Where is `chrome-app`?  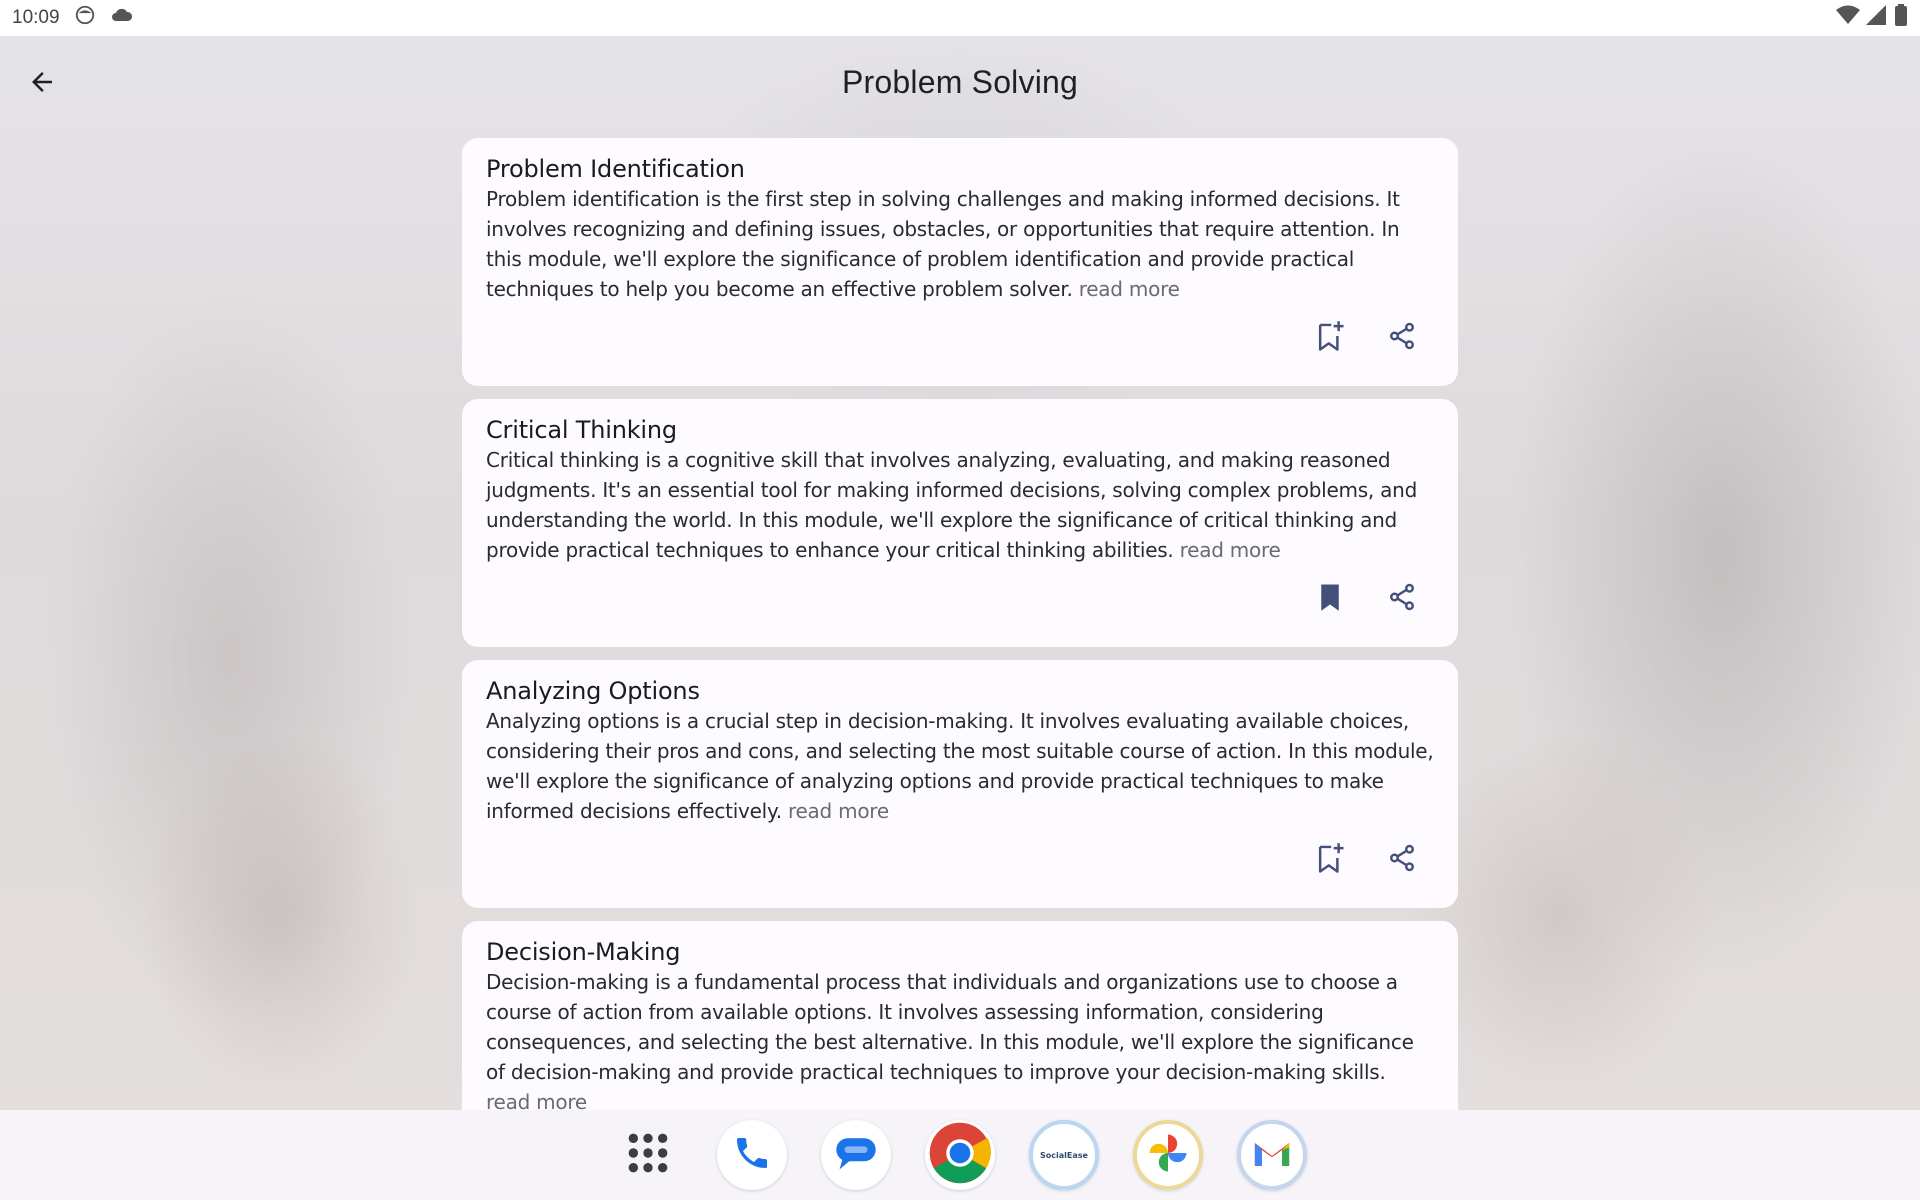
chrome-app is located at coordinates (960, 1155).